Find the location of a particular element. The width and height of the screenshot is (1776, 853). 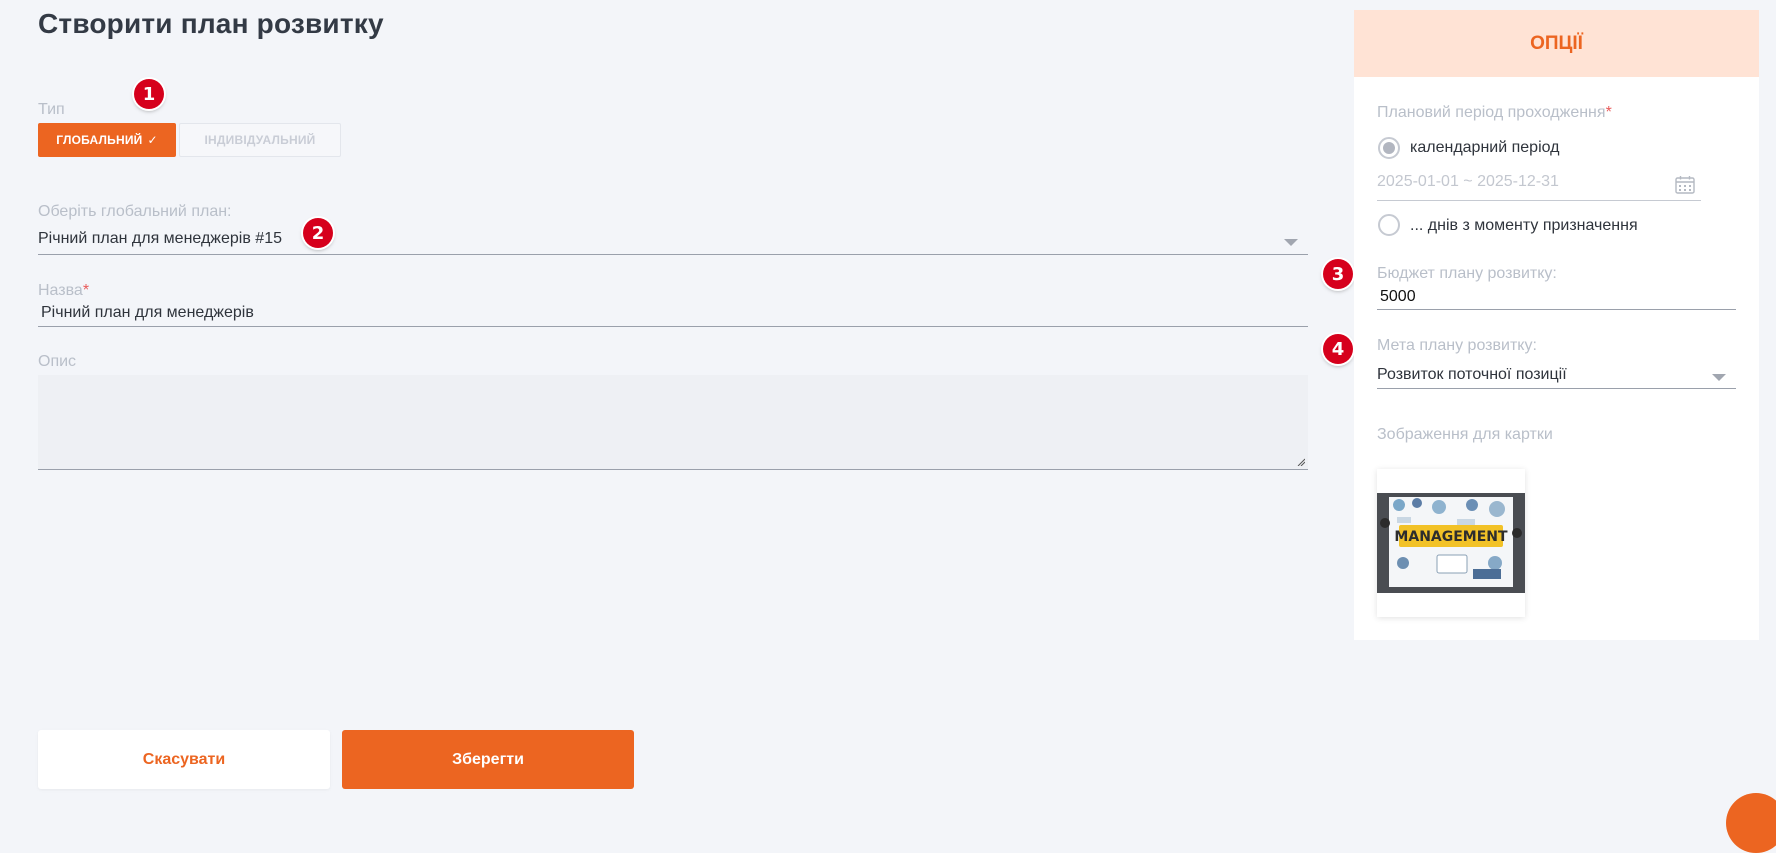

global-plan-label: Оберіть глобальний план: is located at coordinates (135, 211).